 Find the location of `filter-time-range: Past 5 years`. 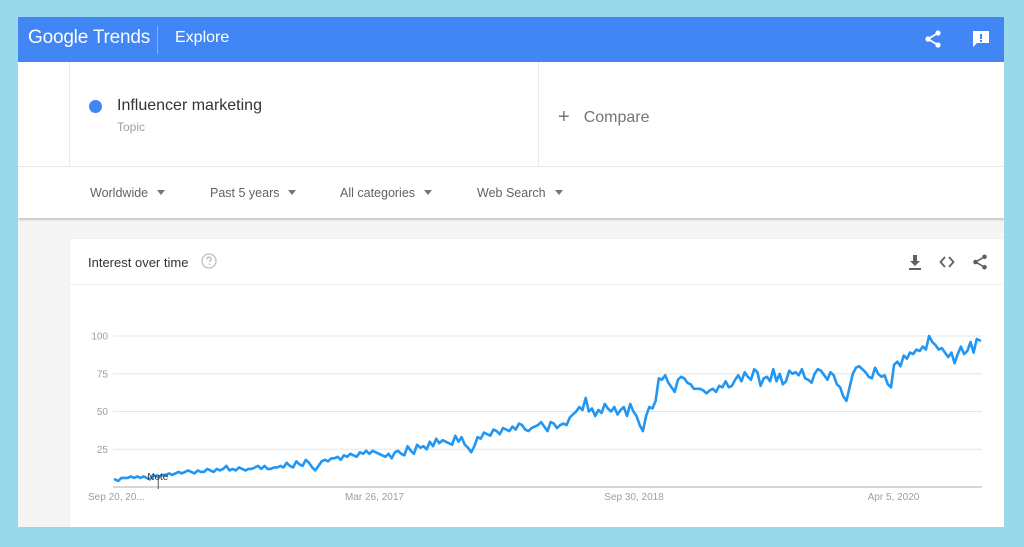

filter-time-range: Past 5 years is located at coordinates (253, 193).